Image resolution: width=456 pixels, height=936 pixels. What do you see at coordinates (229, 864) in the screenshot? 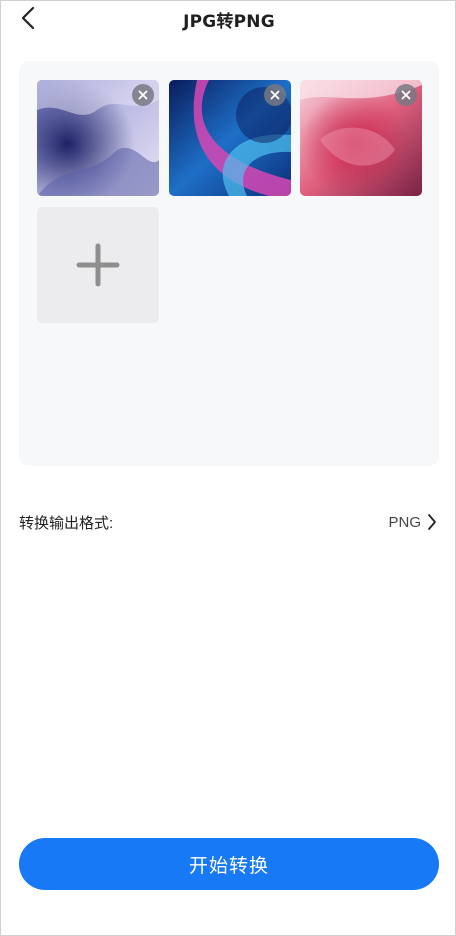
I see `start-convert-button: 开始转换` at bounding box center [229, 864].